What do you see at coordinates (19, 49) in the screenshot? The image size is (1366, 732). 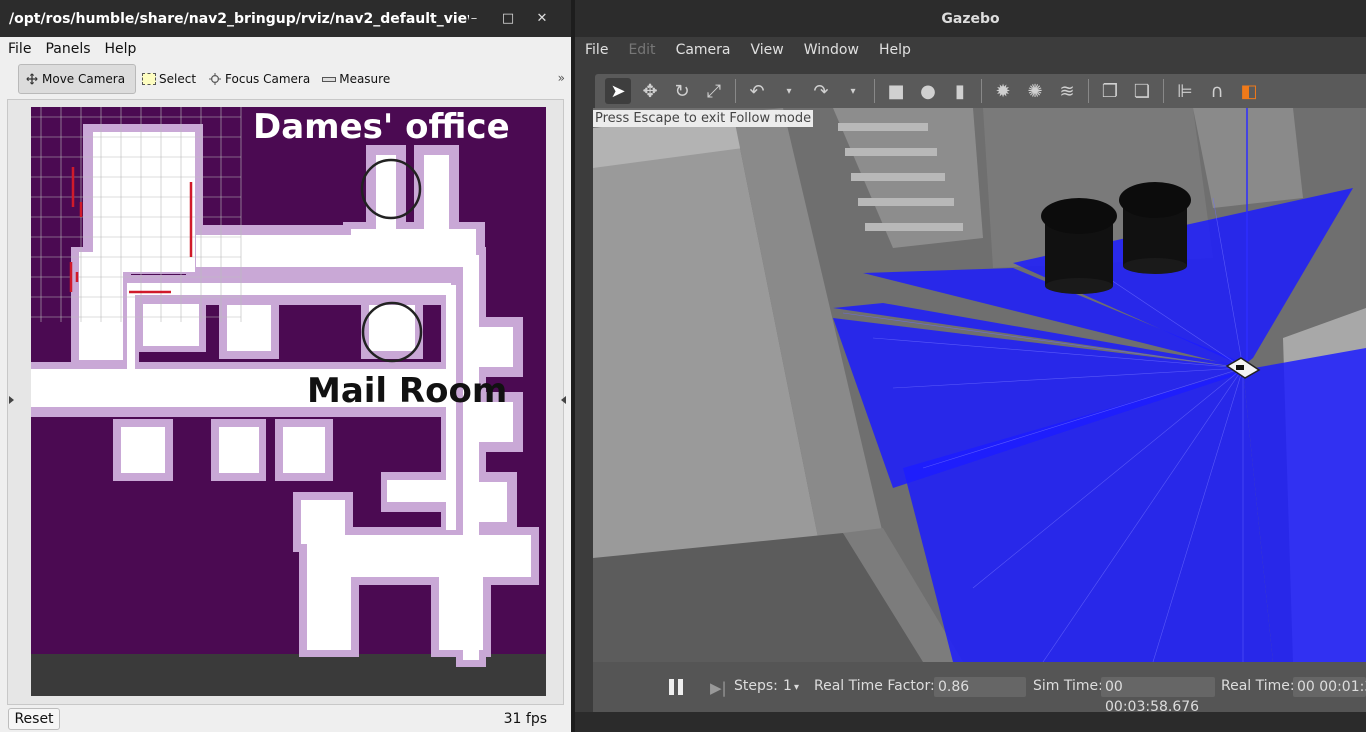 I see `menu-file: File` at bounding box center [19, 49].